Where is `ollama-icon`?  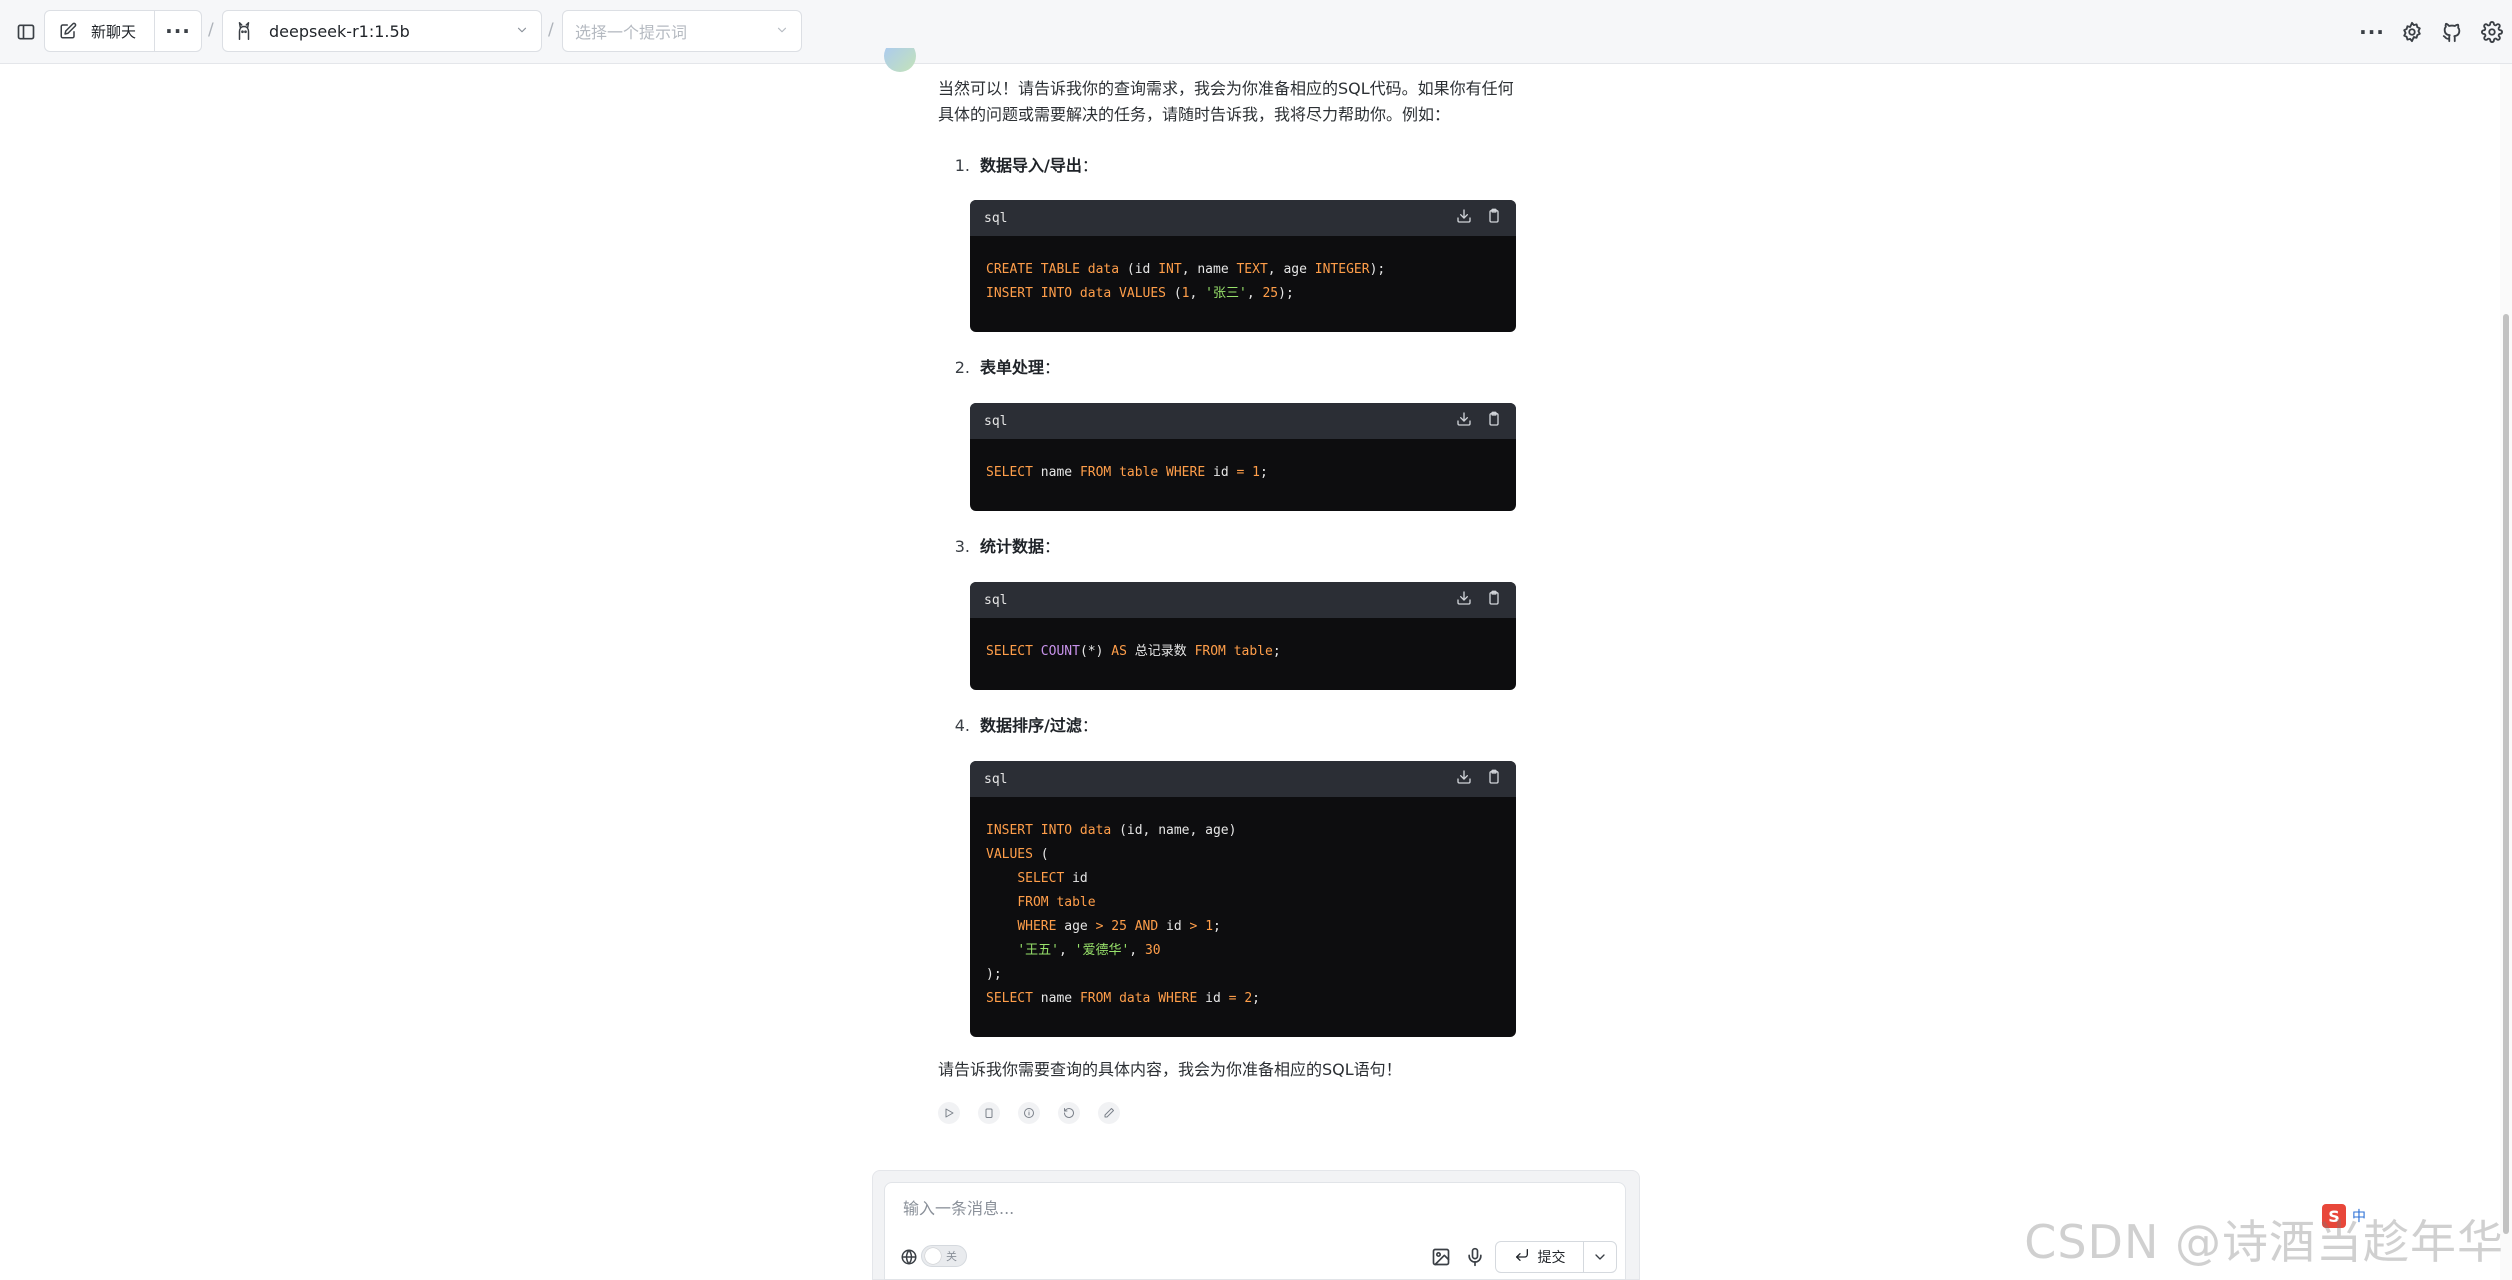
ollama-icon is located at coordinates (244, 31).